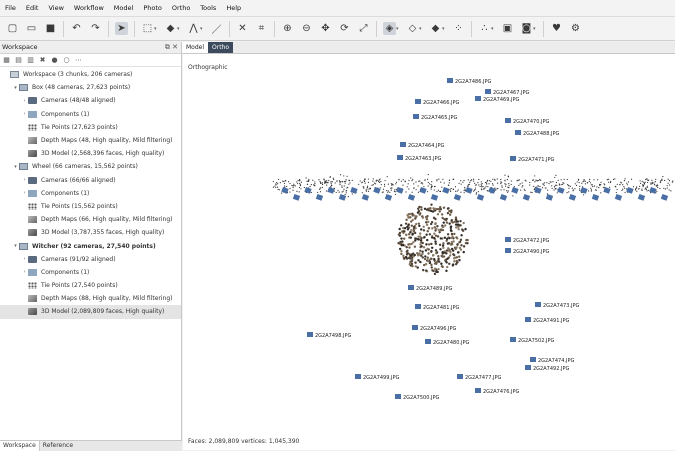 The image size is (675, 451). Describe the element at coordinates (412, 28) in the screenshot. I see `model-solid-icon: ◇` at that location.